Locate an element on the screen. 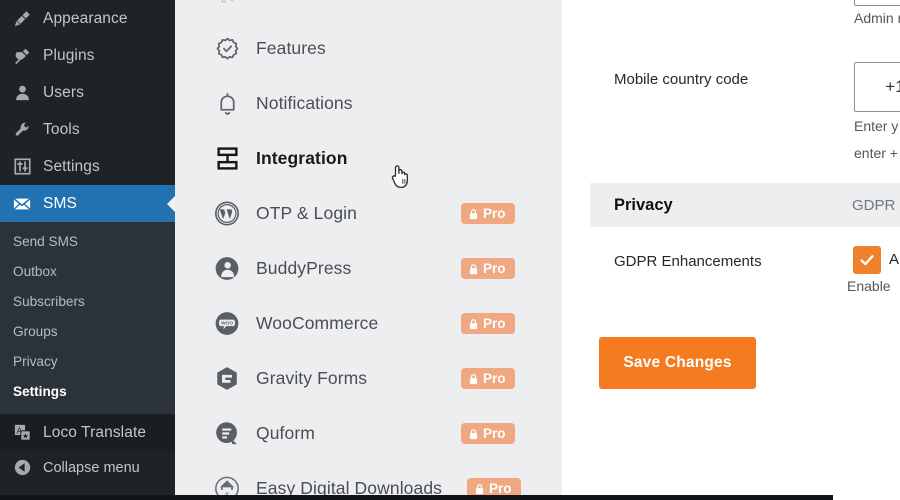 Image resolution: width=900 pixels, height=500 pixels. sidebar-item-label: Appearance is located at coordinates (85, 18).